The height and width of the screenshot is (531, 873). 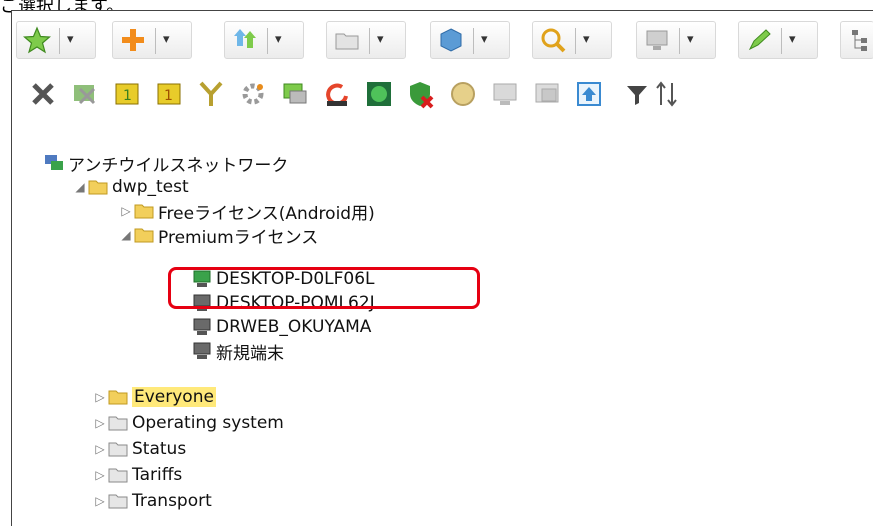 I want to click on tree-item-label: Status, so click(x=159, y=449).